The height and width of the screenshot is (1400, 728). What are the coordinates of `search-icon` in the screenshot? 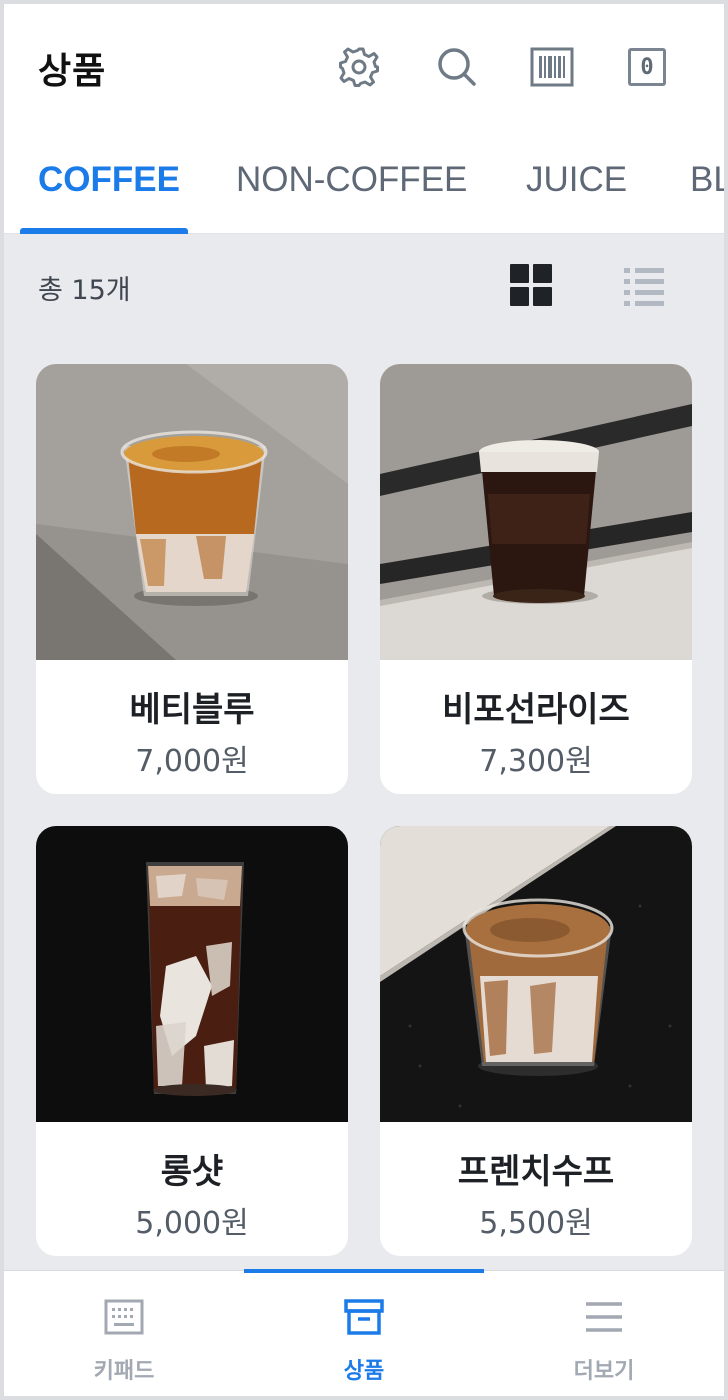 It's located at (457, 67).